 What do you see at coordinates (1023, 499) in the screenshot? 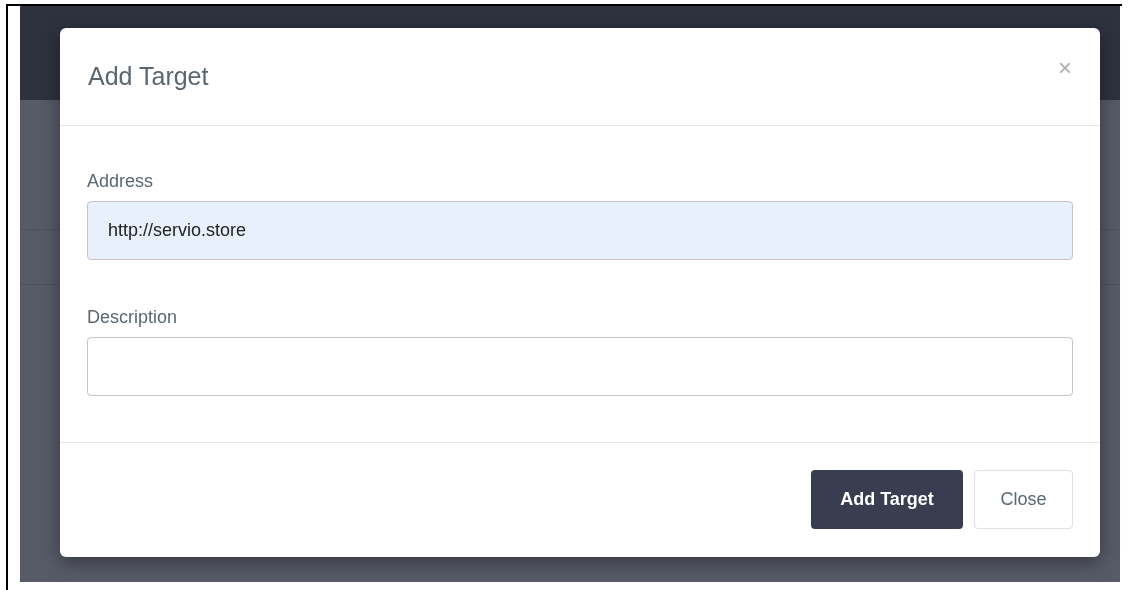
I see `close-button: Close` at bounding box center [1023, 499].